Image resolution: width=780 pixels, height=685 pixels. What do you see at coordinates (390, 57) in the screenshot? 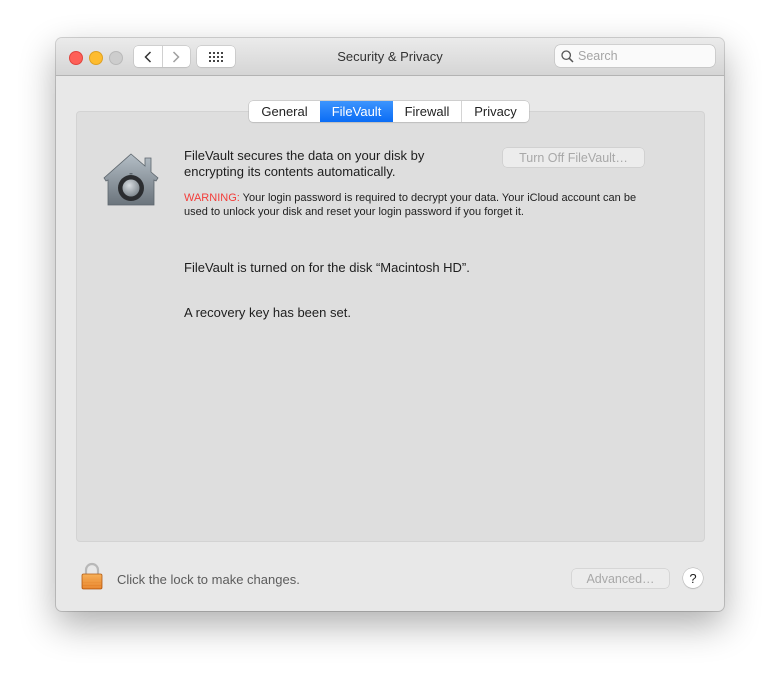
I see `title-bar: Security & Privacy` at bounding box center [390, 57].